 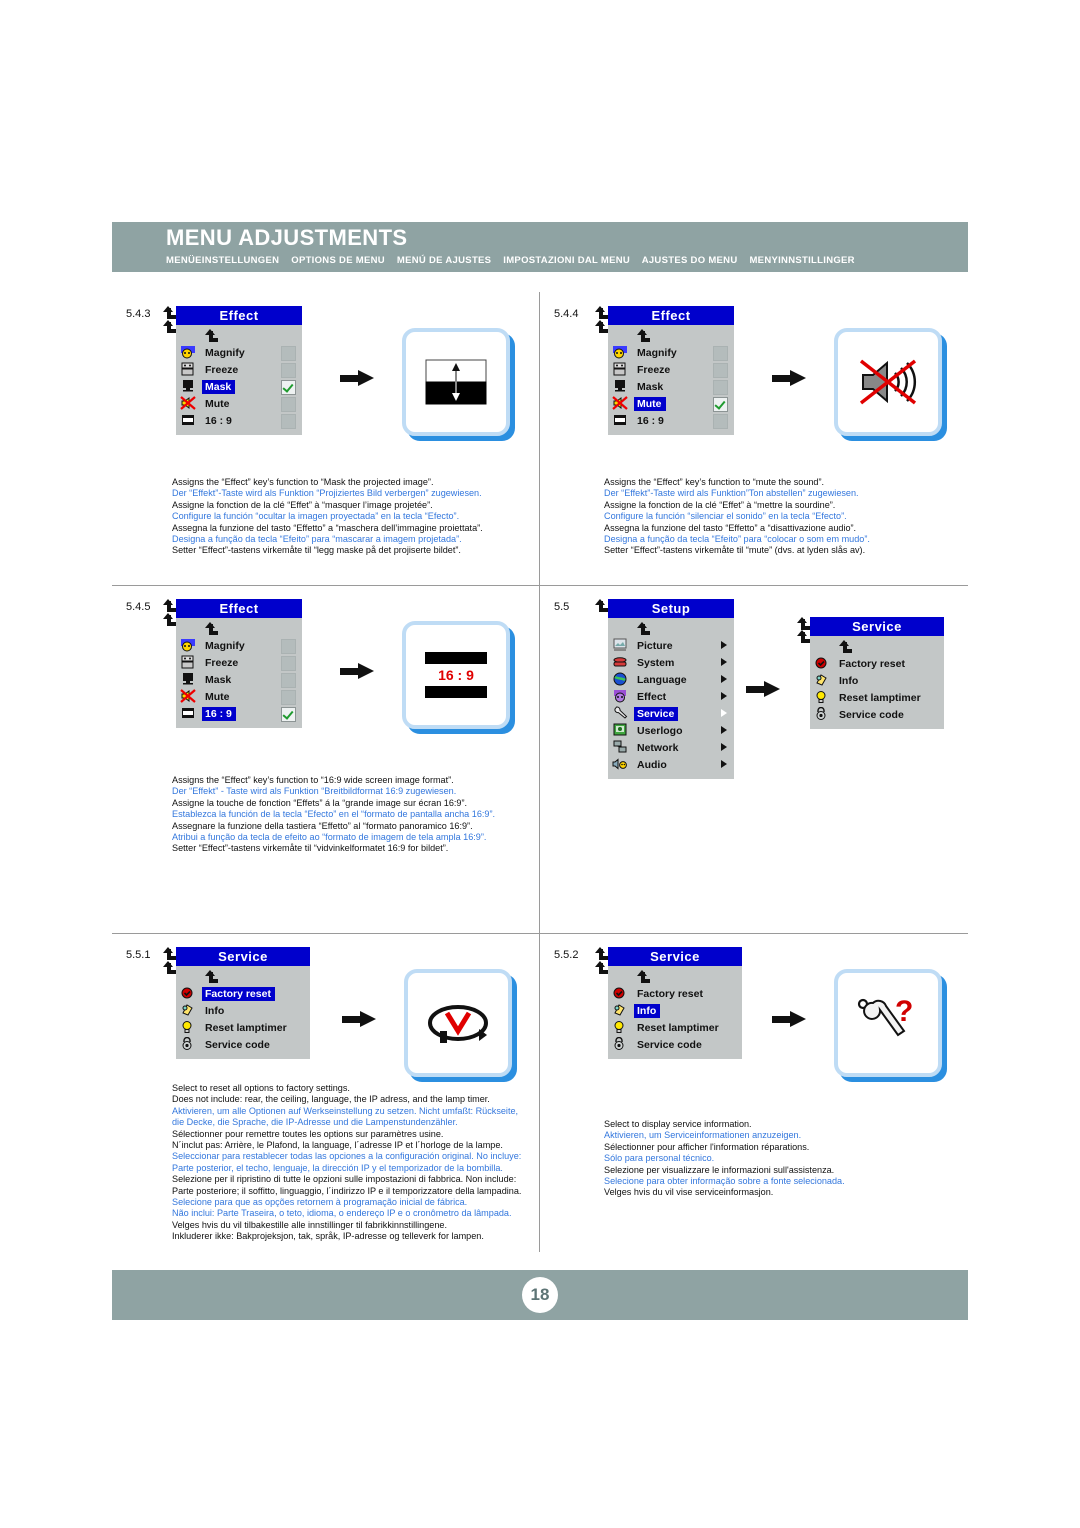 I want to click on osd-item-label: Magnify, so click(x=225, y=352).